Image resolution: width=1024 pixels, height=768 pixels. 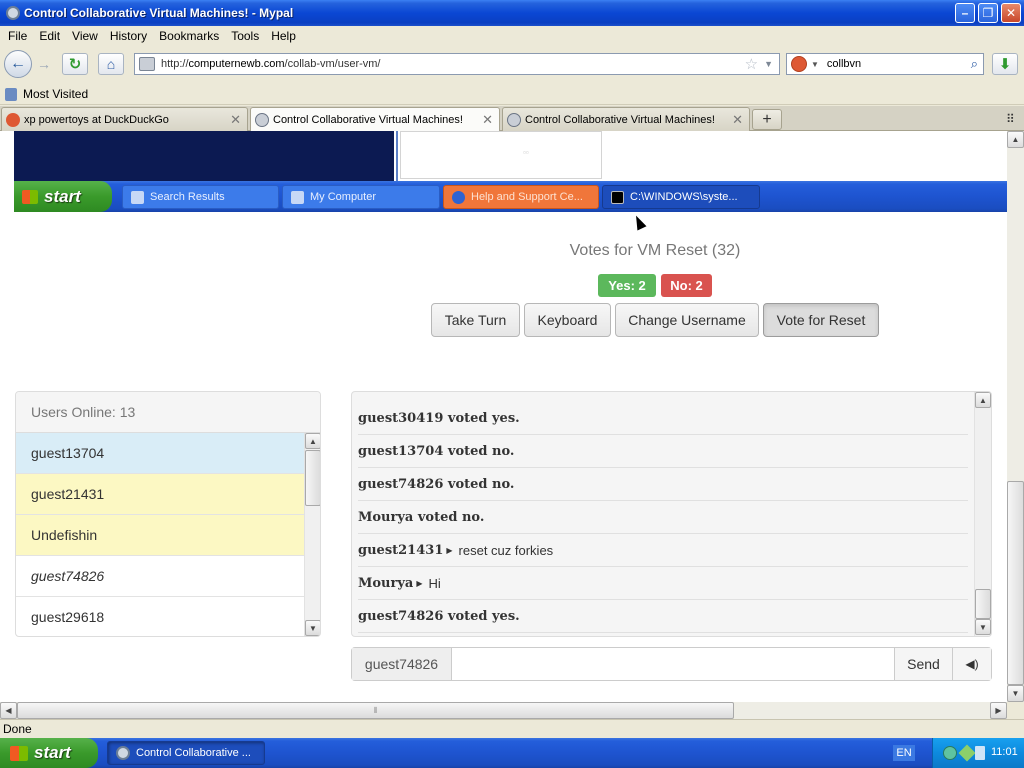 I want to click on duckduckgo-engine-icon, so click(x=799, y=64).